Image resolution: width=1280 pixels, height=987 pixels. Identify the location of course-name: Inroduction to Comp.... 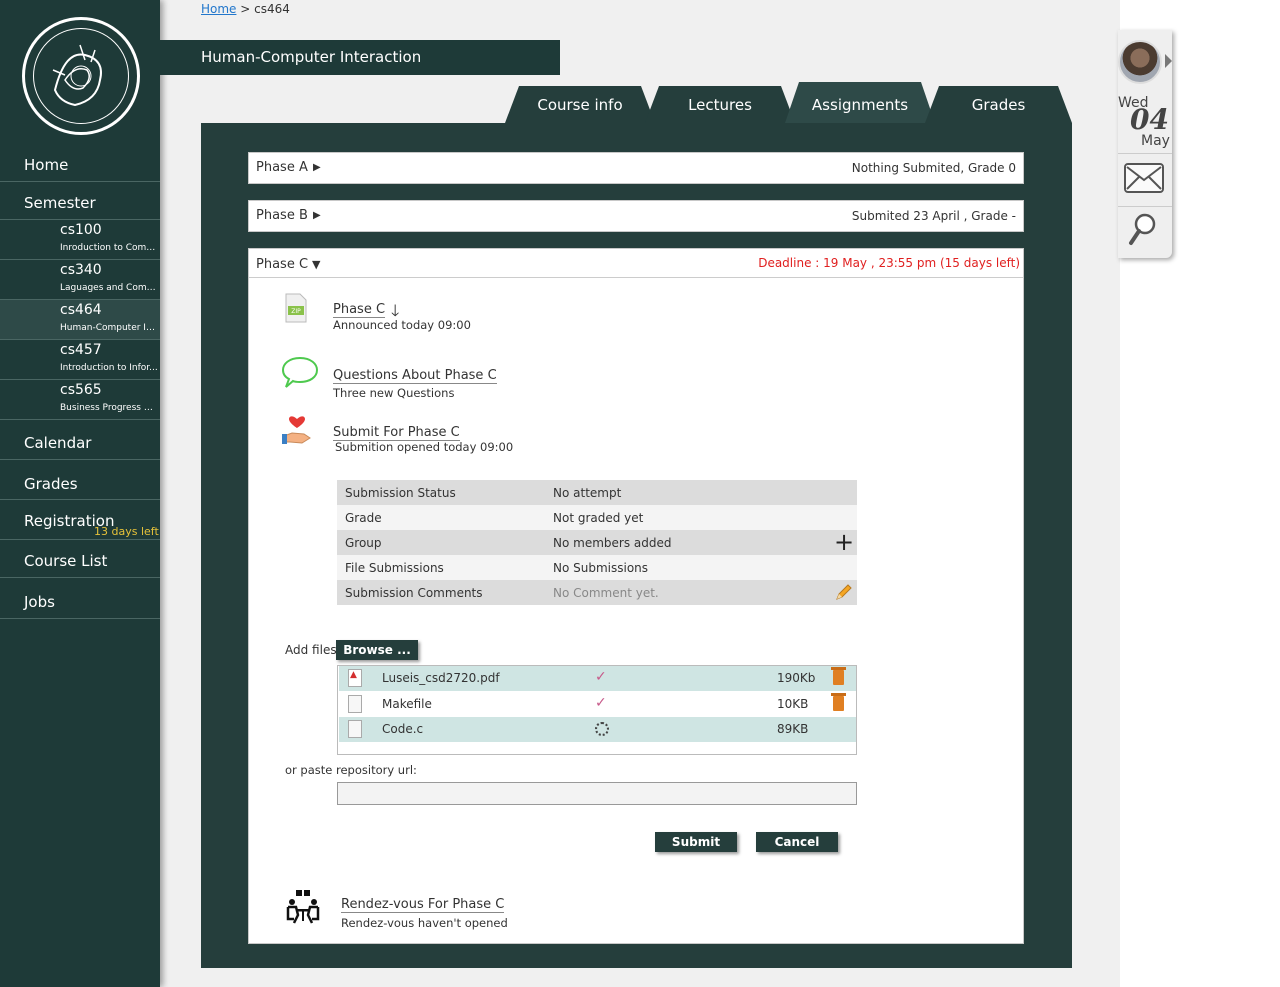
(109, 248).